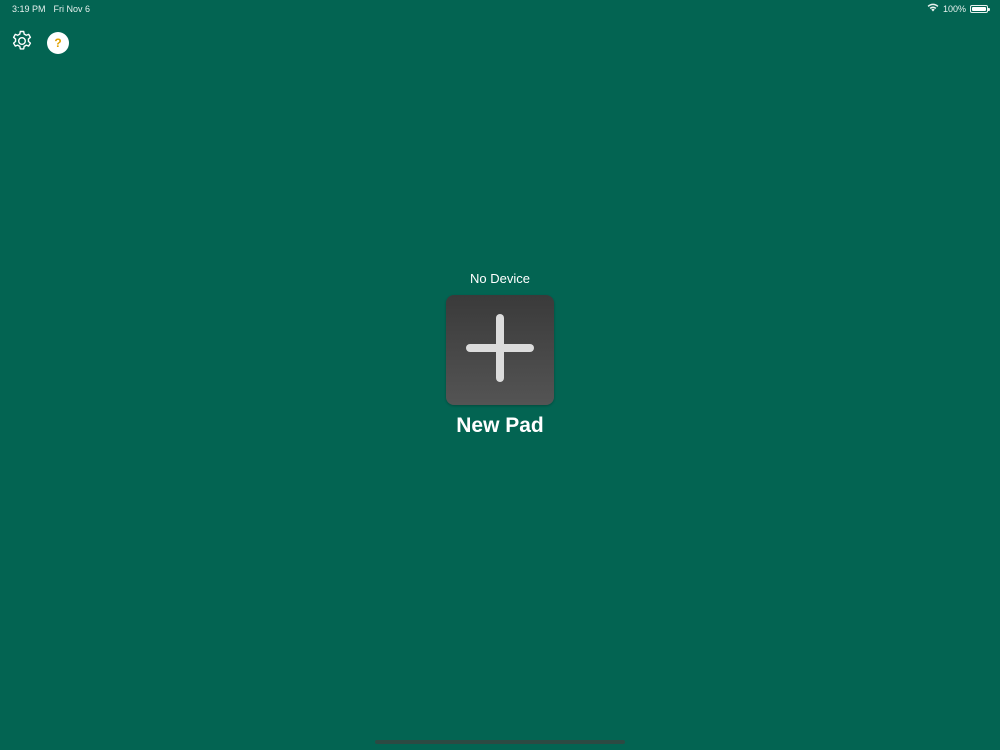  Describe the element at coordinates (933, 8) in the screenshot. I see `wifi-icon` at that location.